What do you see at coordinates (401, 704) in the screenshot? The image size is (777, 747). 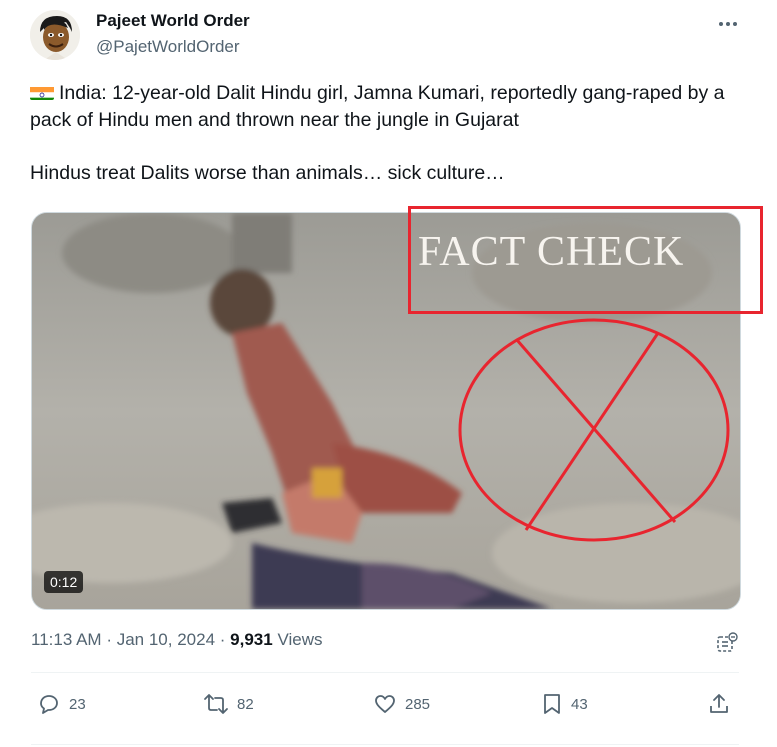 I see `like-button: 285` at bounding box center [401, 704].